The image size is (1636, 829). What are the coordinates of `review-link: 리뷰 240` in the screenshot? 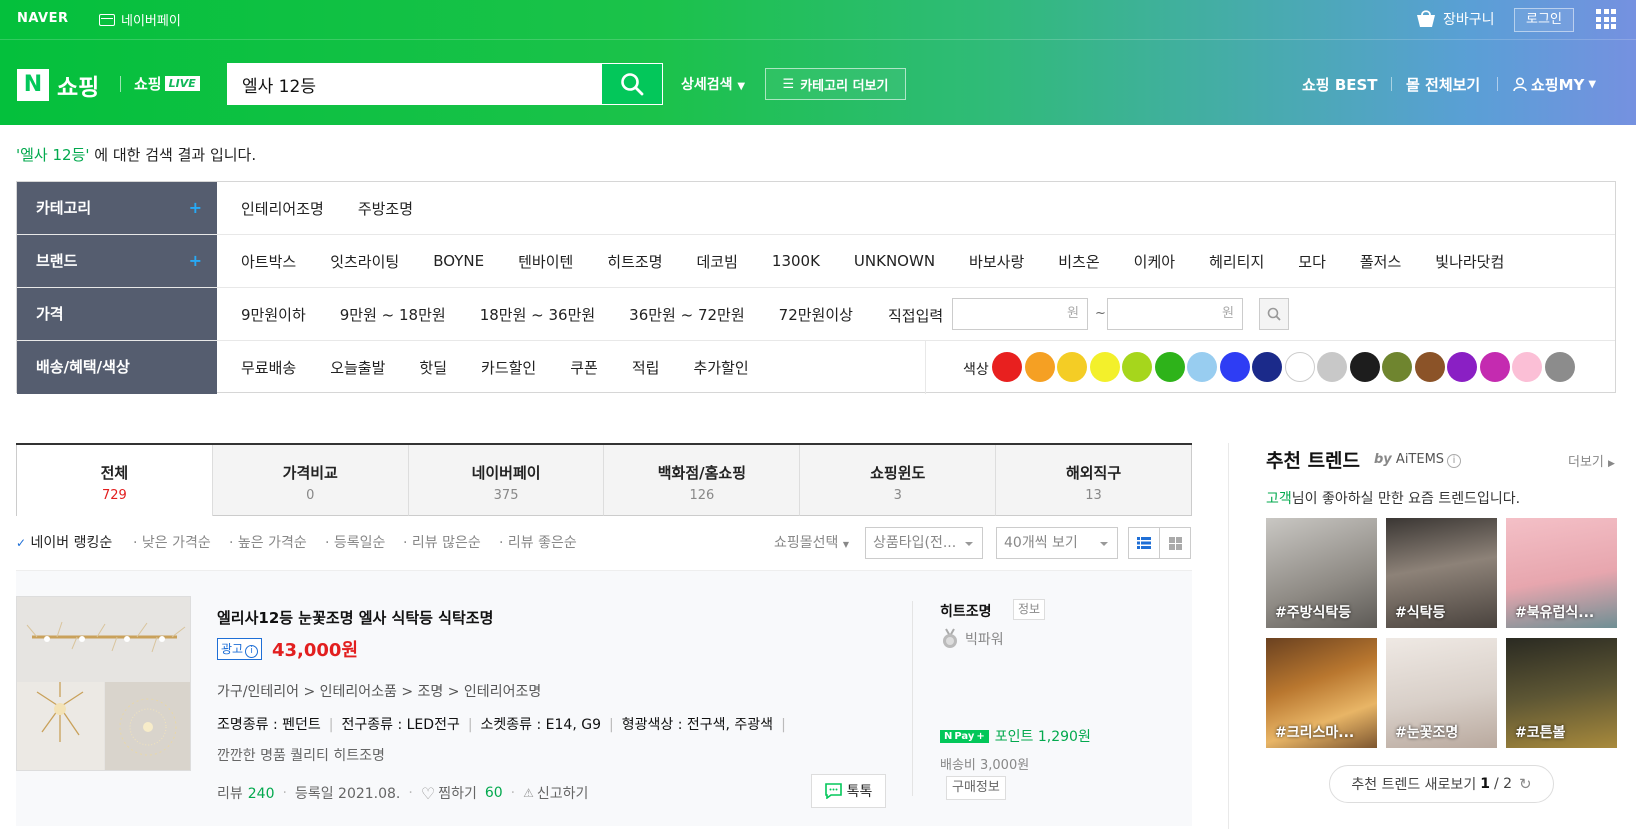 It's located at (246, 793).